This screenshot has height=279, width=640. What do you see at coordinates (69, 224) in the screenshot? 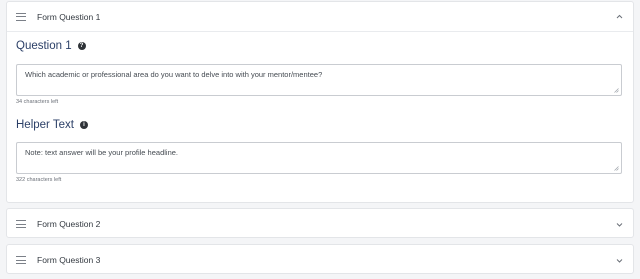
I see `panel-title: Form Question 2` at bounding box center [69, 224].